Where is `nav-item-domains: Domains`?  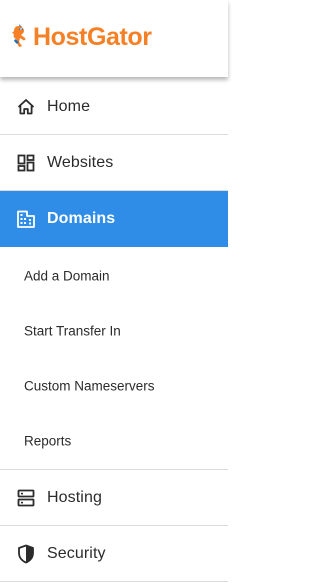 nav-item-domains: Domains is located at coordinates (114, 219).